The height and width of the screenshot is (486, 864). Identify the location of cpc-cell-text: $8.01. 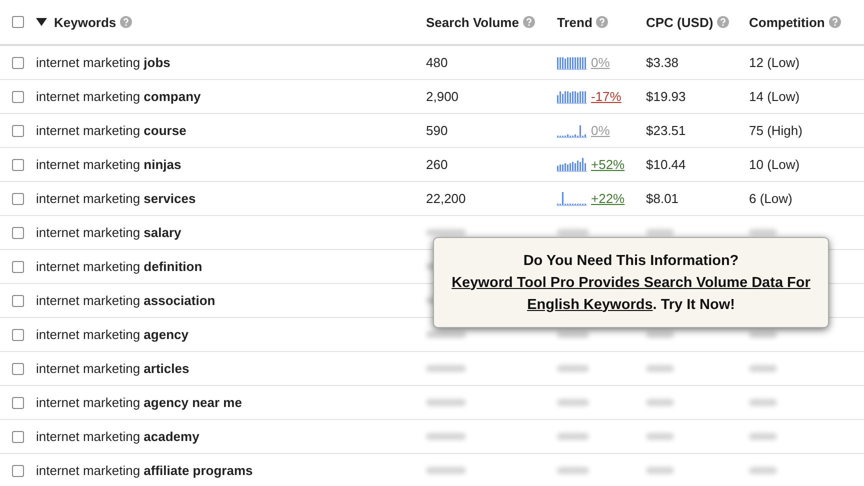
(663, 198).